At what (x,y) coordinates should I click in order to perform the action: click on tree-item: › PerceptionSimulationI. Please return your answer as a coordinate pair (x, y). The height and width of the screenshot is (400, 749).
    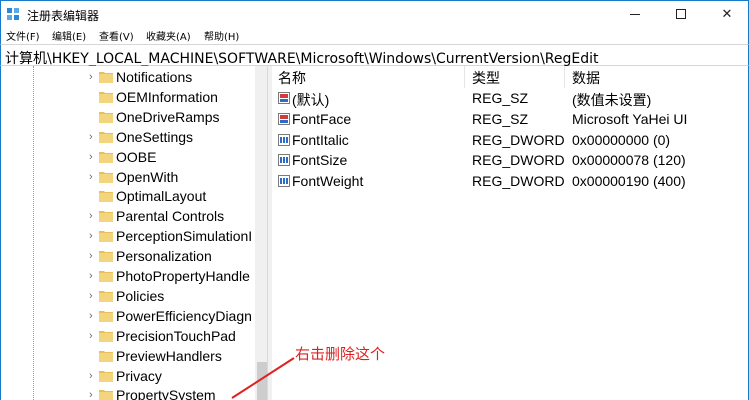
    Looking at the image, I should click on (128, 236).